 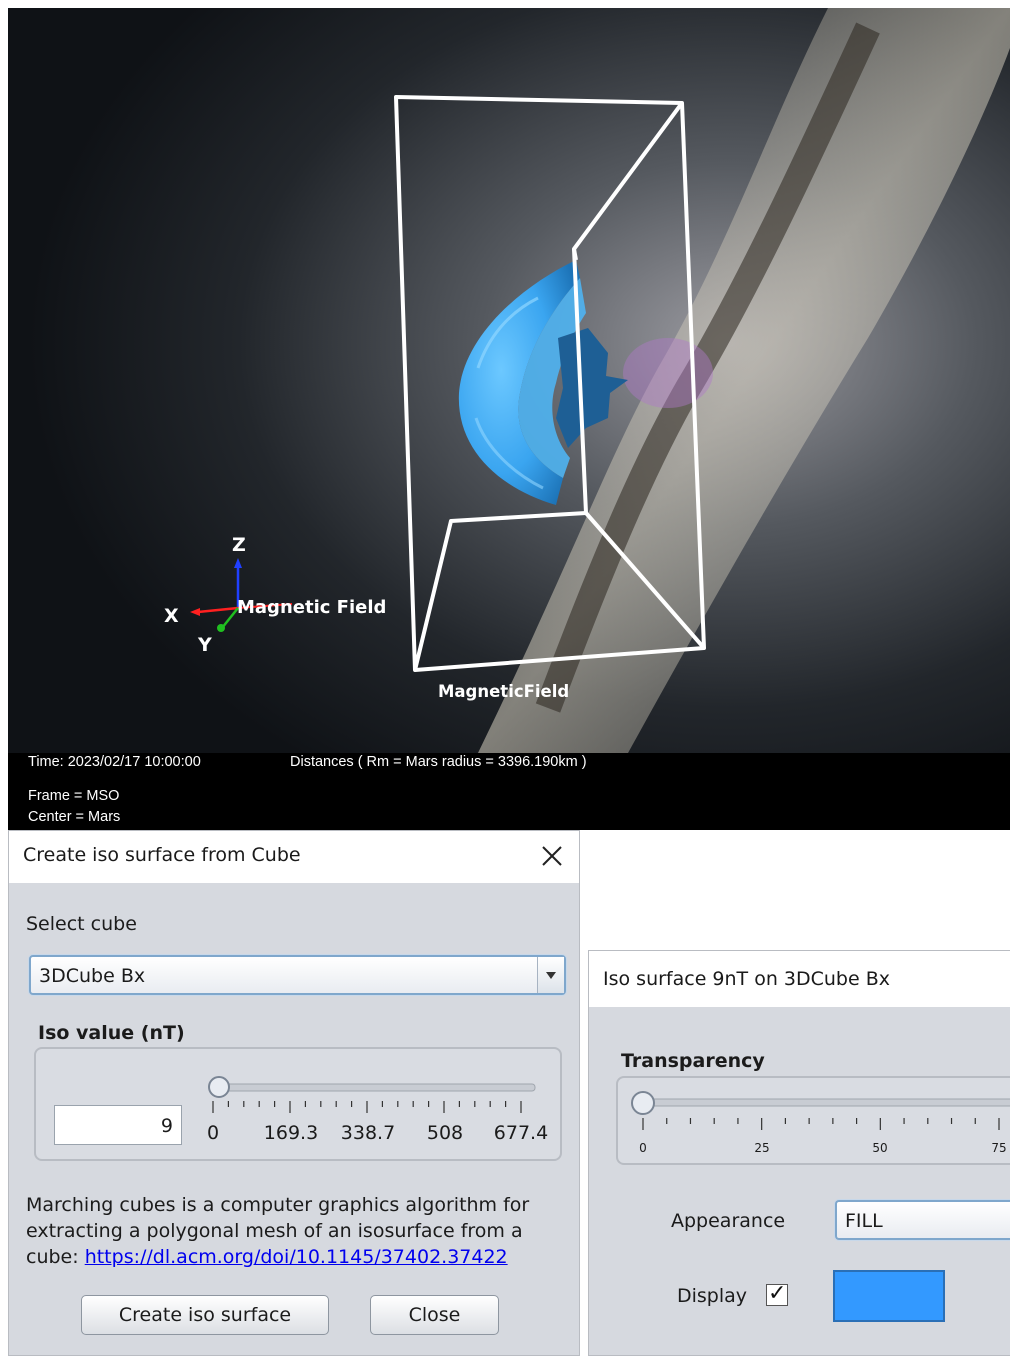 I want to click on dialog-titlebar: Create iso surface from Cube, so click(x=294, y=857).